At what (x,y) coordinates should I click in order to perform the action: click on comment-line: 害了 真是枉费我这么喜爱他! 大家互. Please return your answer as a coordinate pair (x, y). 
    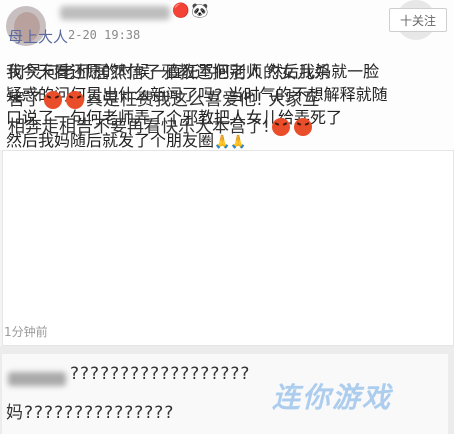
    Looking at the image, I should click on (228, 100).